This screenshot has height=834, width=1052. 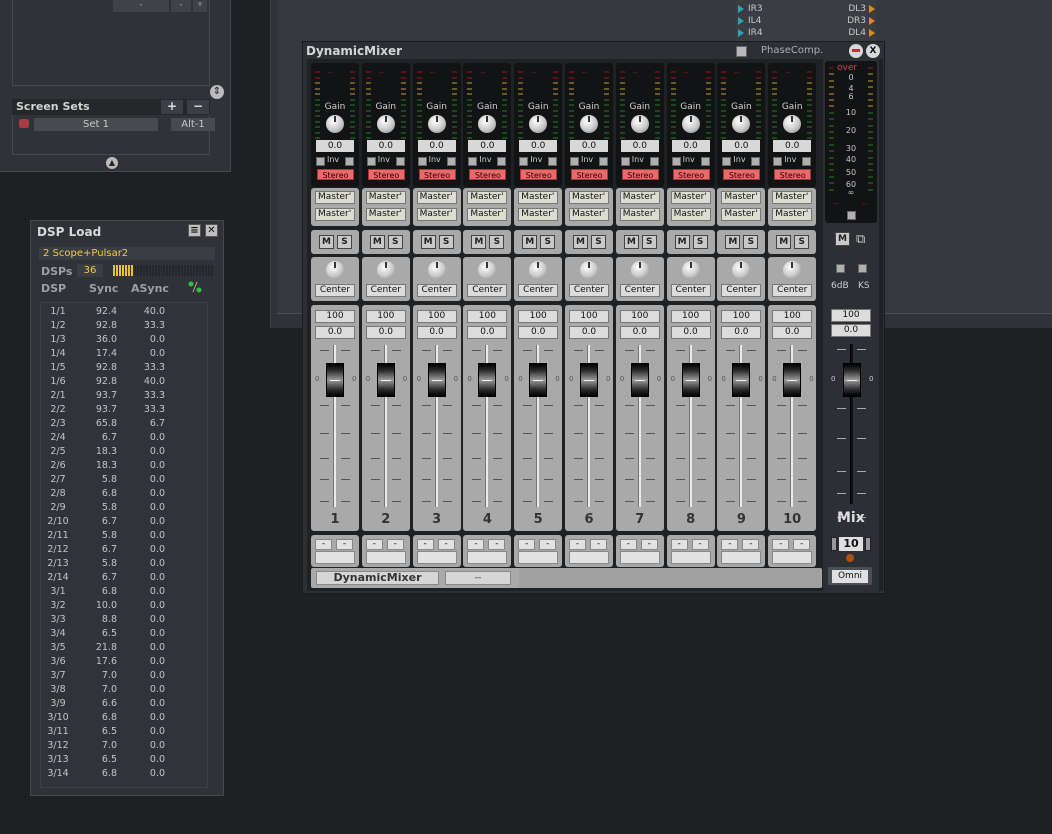 I want to click on master-fader-handle, so click(x=852, y=380).